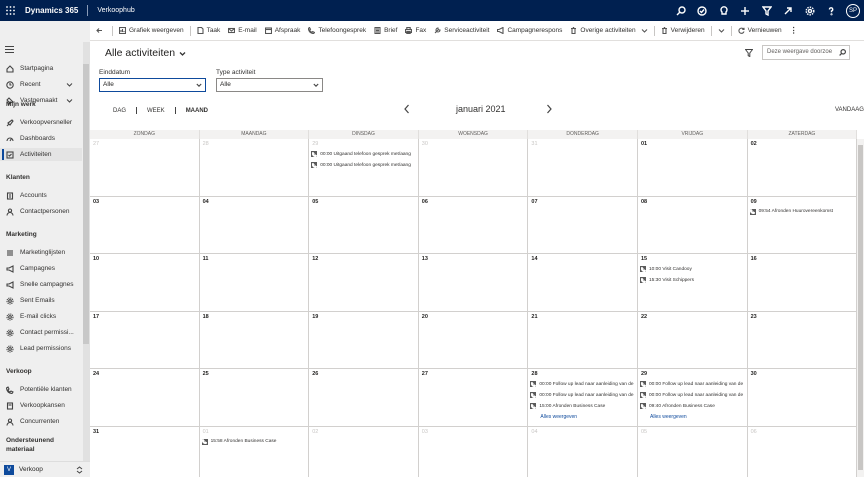 The width and height of the screenshot is (864, 477). What do you see at coordinates (255, 451) in the screenshot?
I see `calendar-day-cell: 01 15:58 Afronden Business Case` at bounding box center [255, 451].